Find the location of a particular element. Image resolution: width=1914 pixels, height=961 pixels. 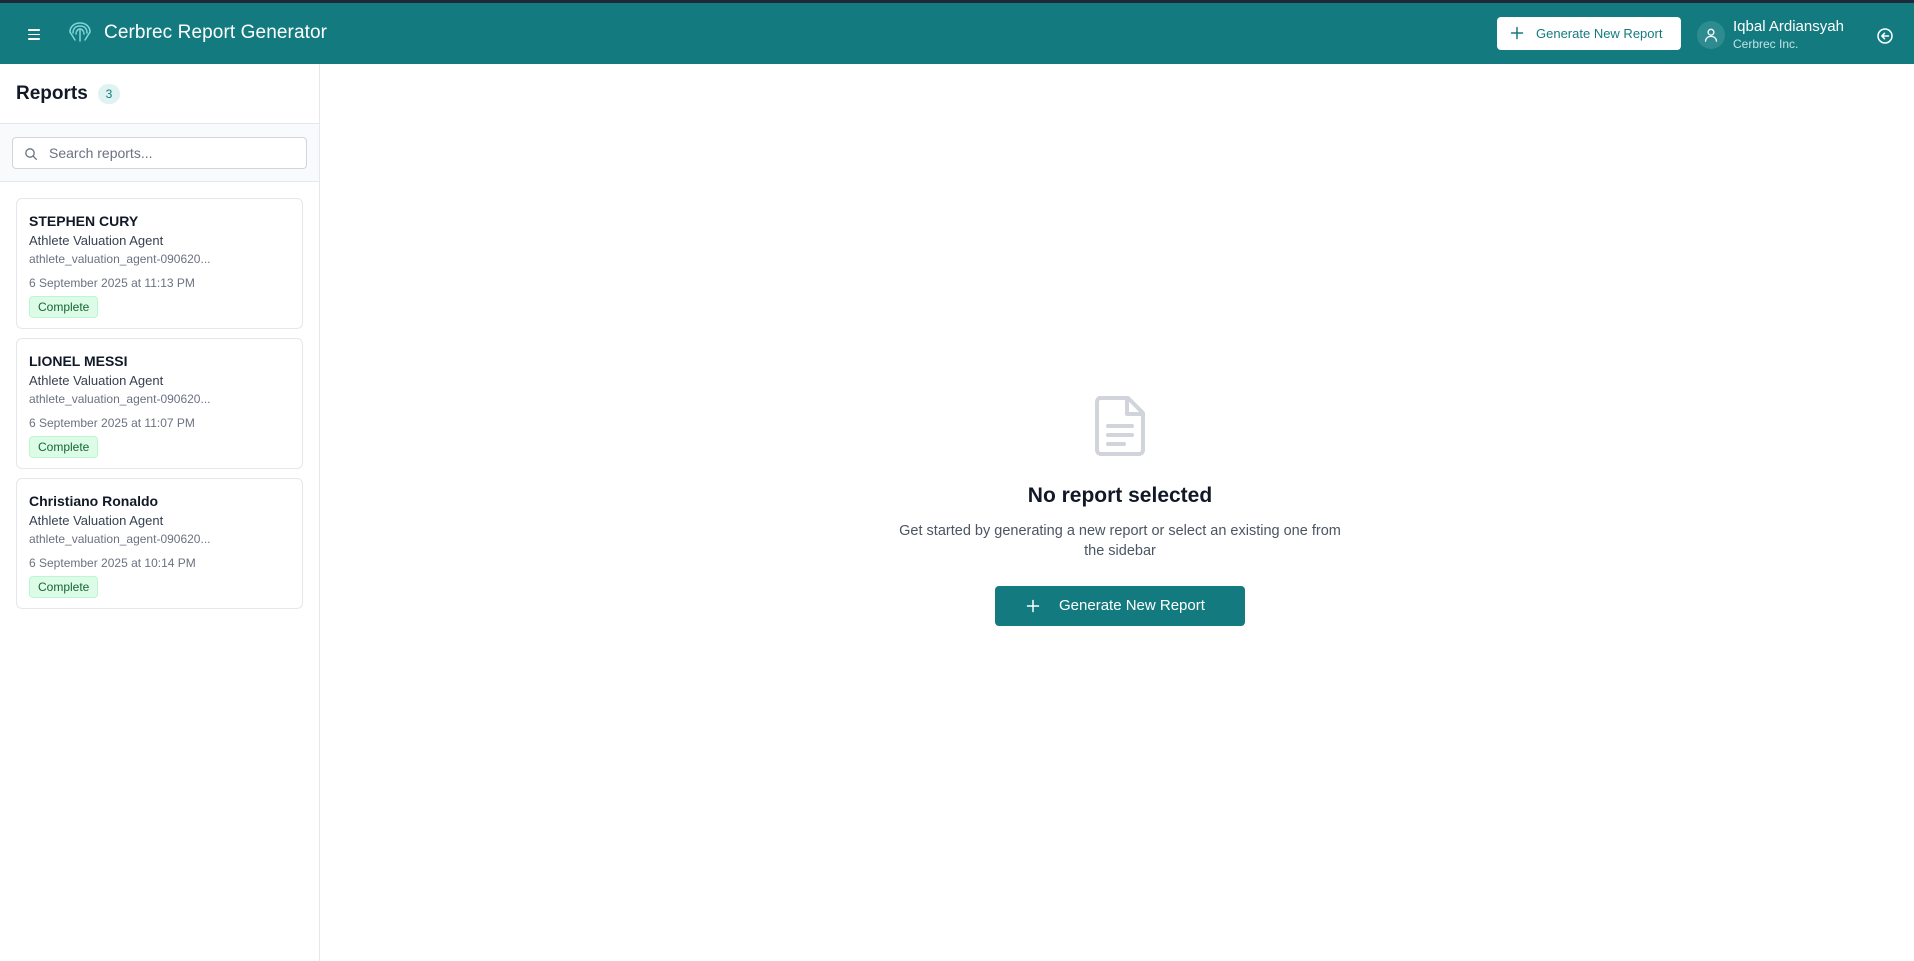

user-icon is located at coordinates (1711, 35).